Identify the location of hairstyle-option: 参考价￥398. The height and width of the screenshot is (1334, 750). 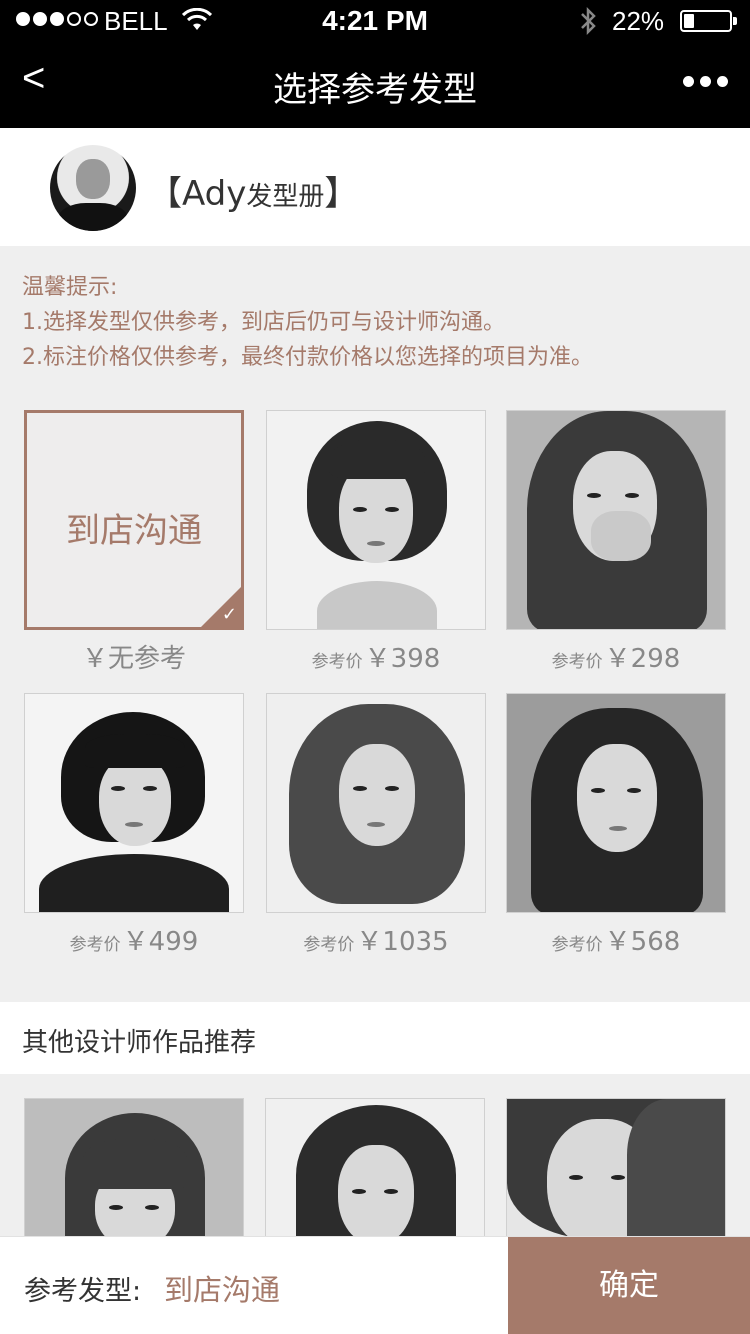
(376, 542).